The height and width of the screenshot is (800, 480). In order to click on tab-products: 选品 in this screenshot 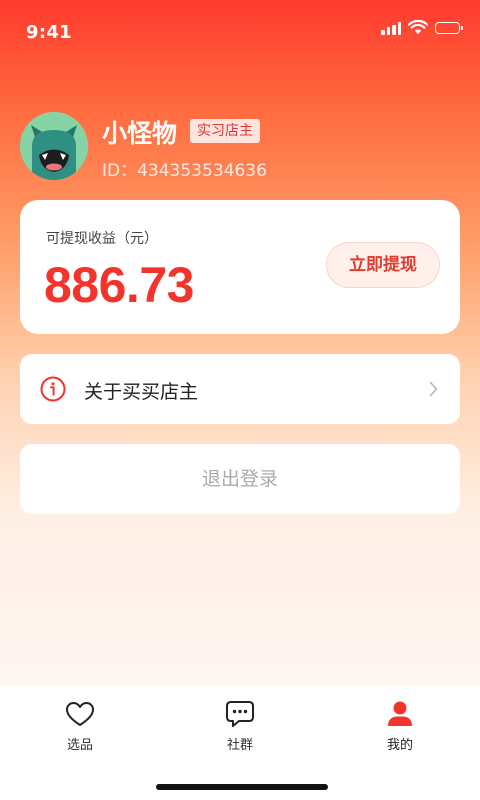, I will do `click(80, 726)`.